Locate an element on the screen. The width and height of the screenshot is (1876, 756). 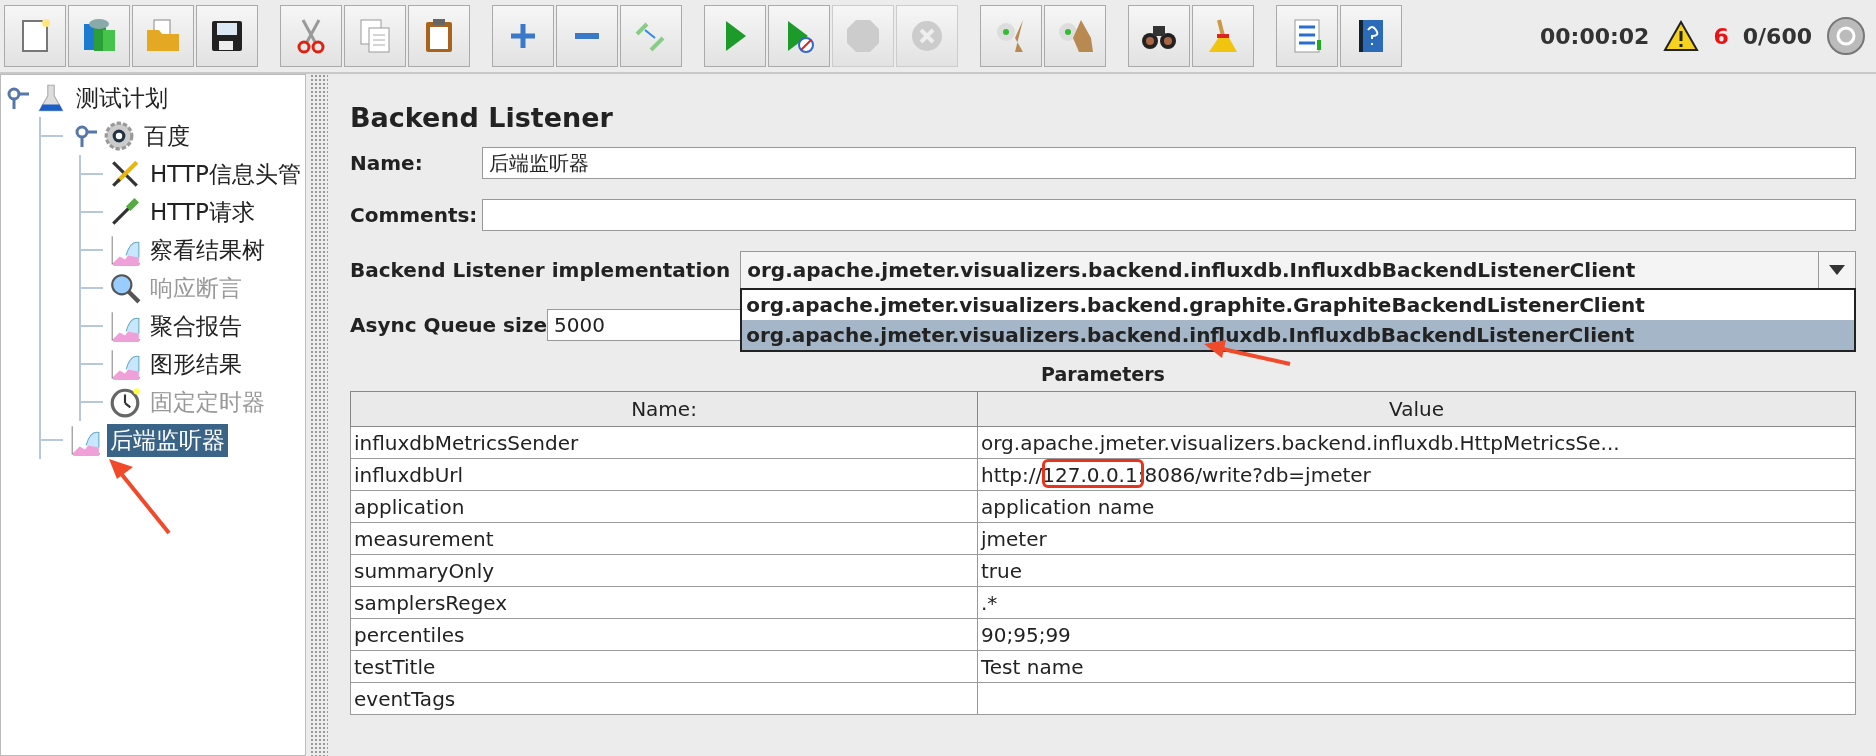
thread-count: 0/600 is located at coordinates (1777, 36).